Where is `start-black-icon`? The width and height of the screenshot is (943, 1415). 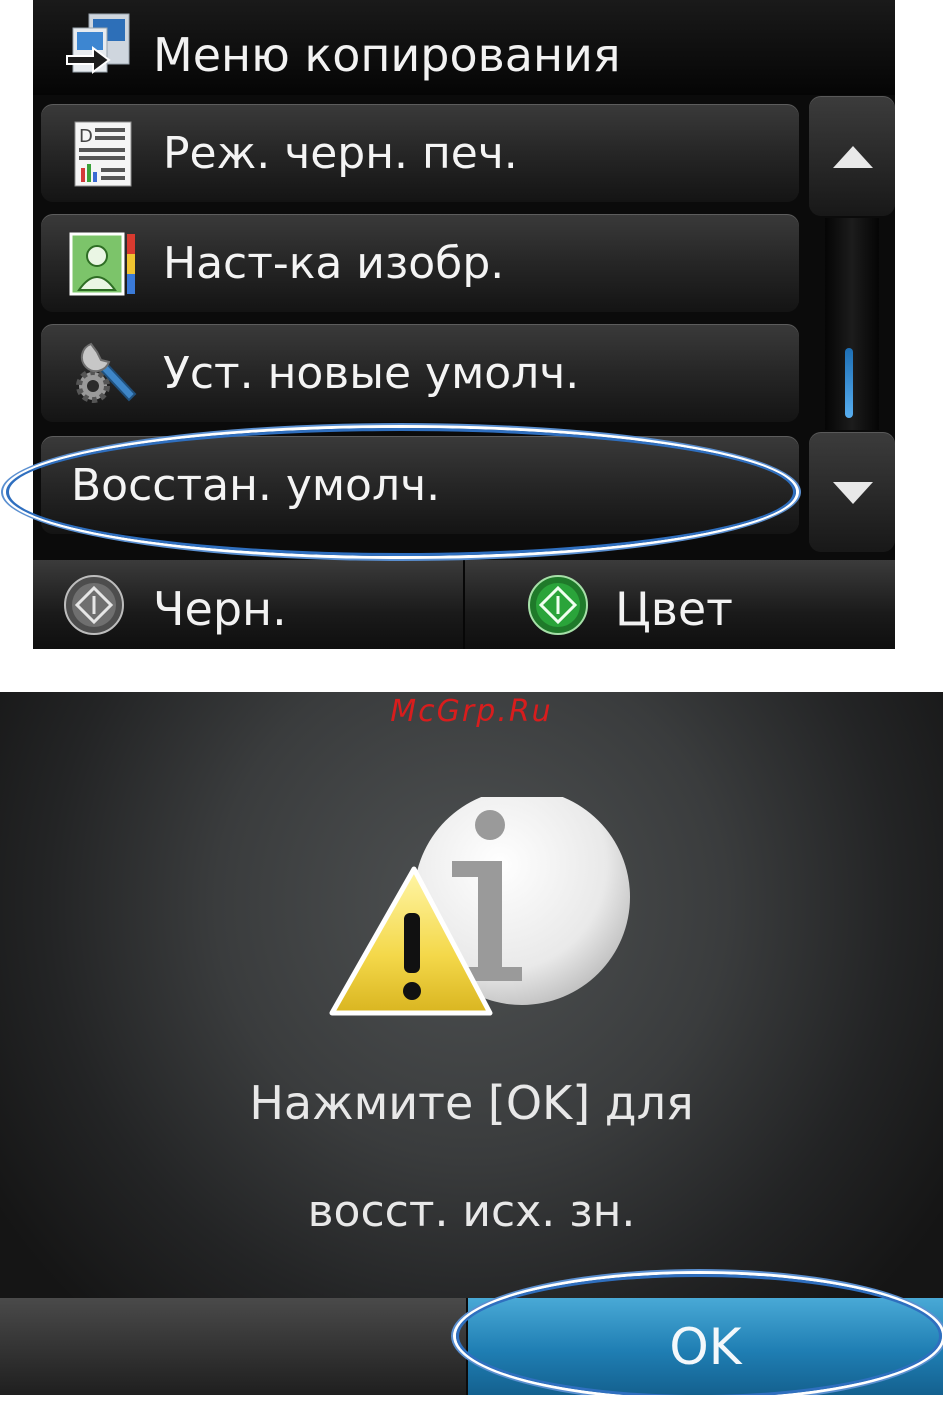
start-black-icon is located at coordinates (94, 605).